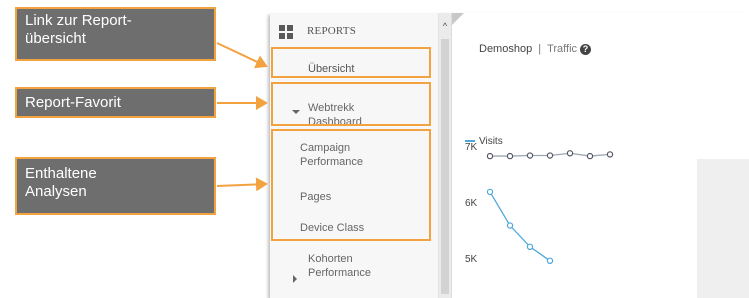 The image size is (749, 298). Describe the element at coordinates (242, 55) in the screenshot. I see `arrow-to-overview` at that location.